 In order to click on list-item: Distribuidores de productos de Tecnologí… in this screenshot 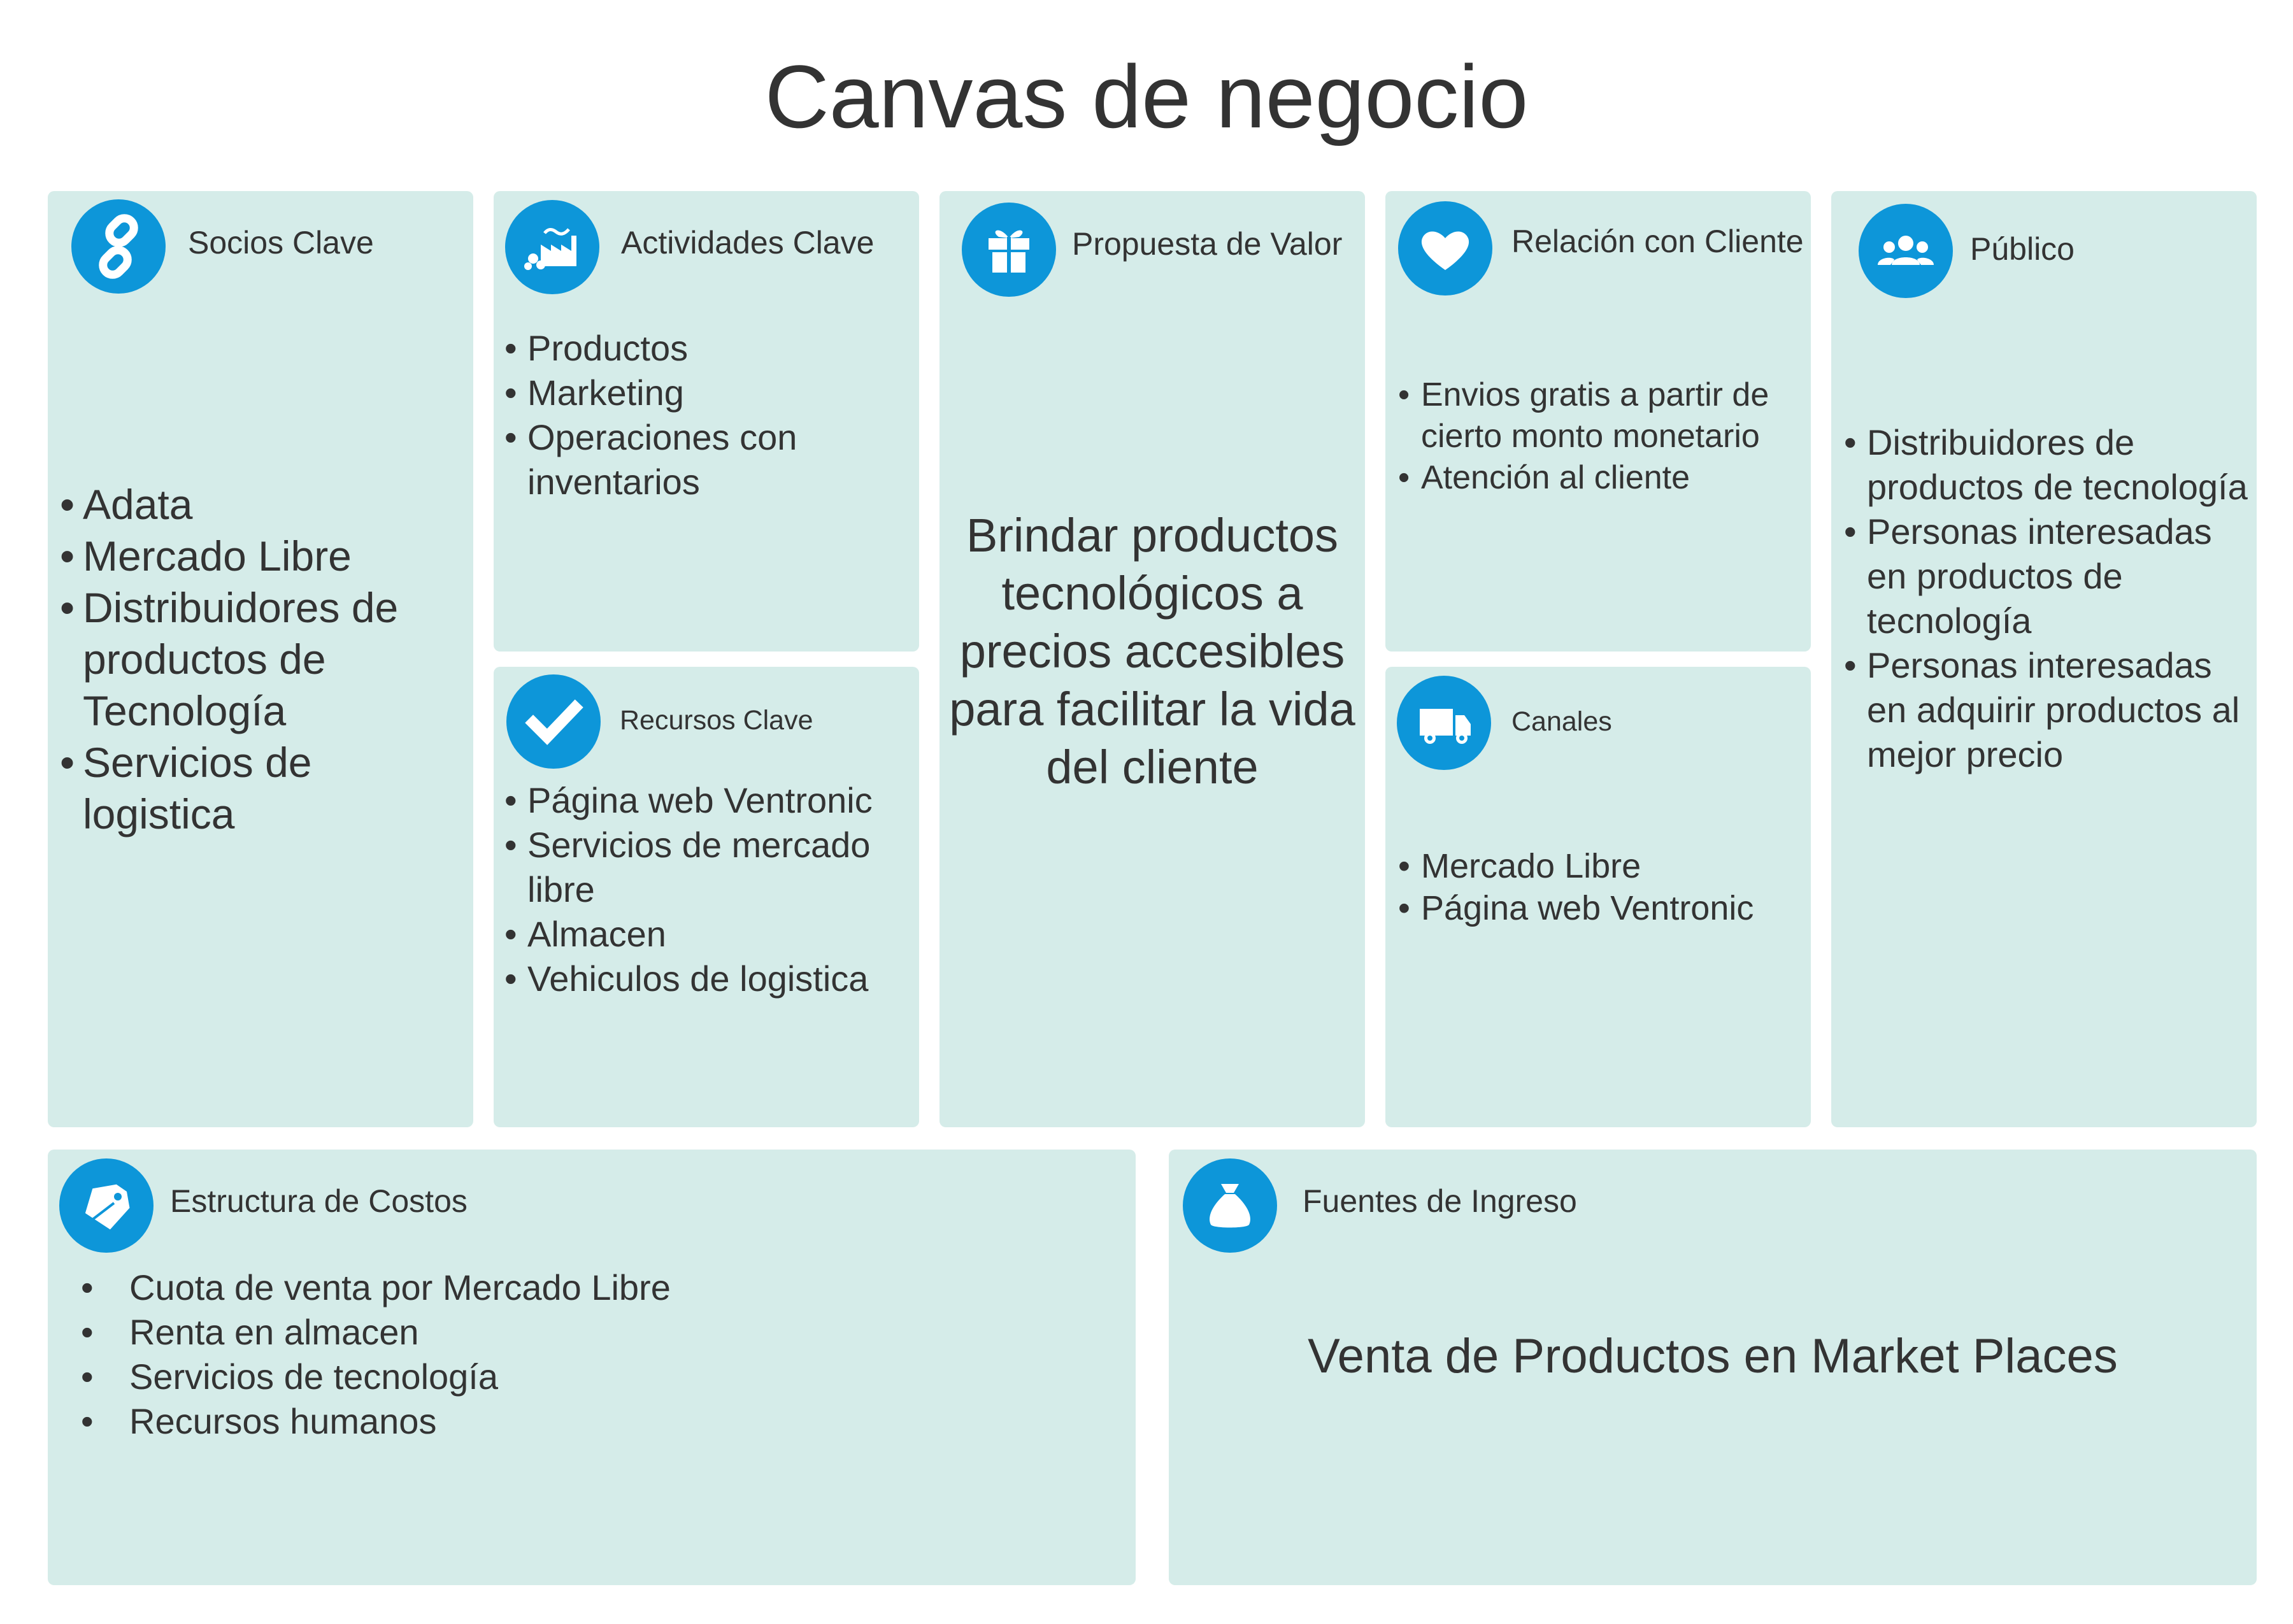, I will do `click(257, 659)`.